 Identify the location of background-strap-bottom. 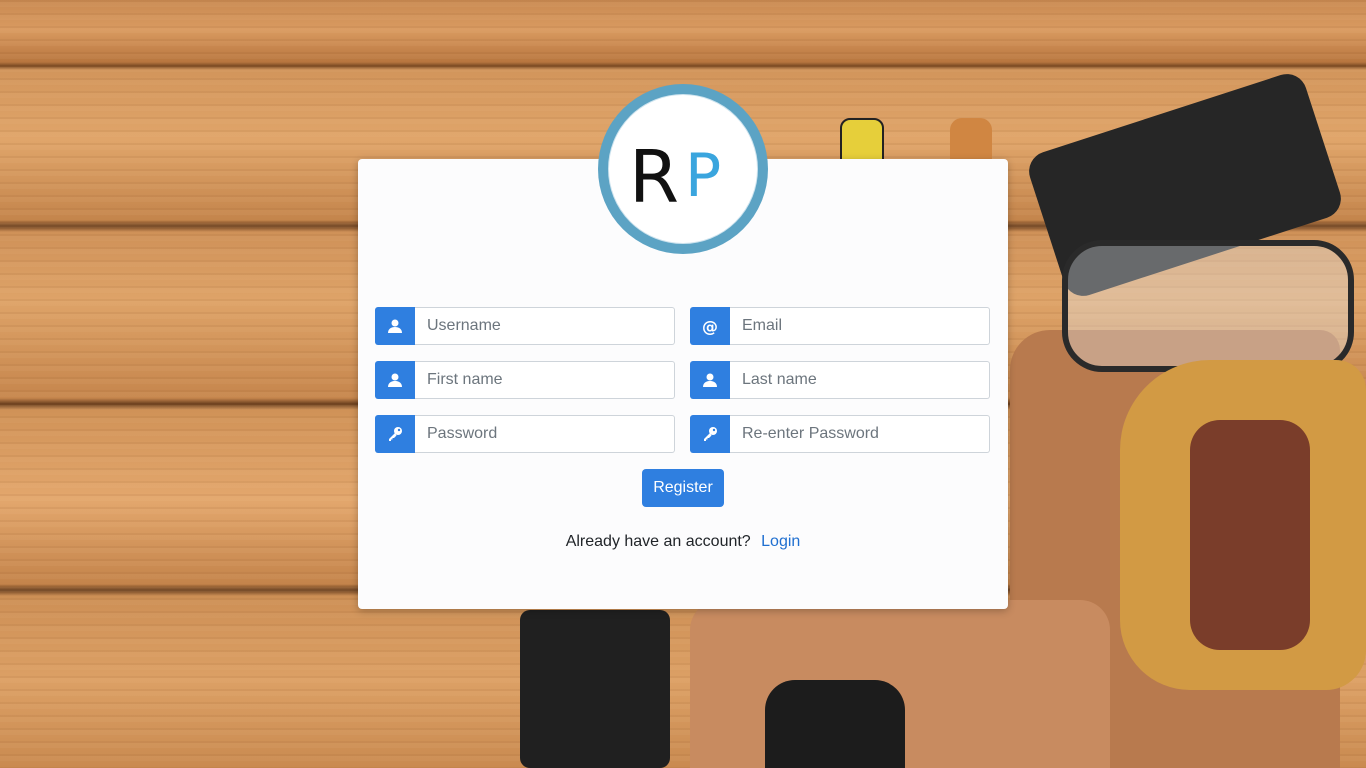
(595, 689).